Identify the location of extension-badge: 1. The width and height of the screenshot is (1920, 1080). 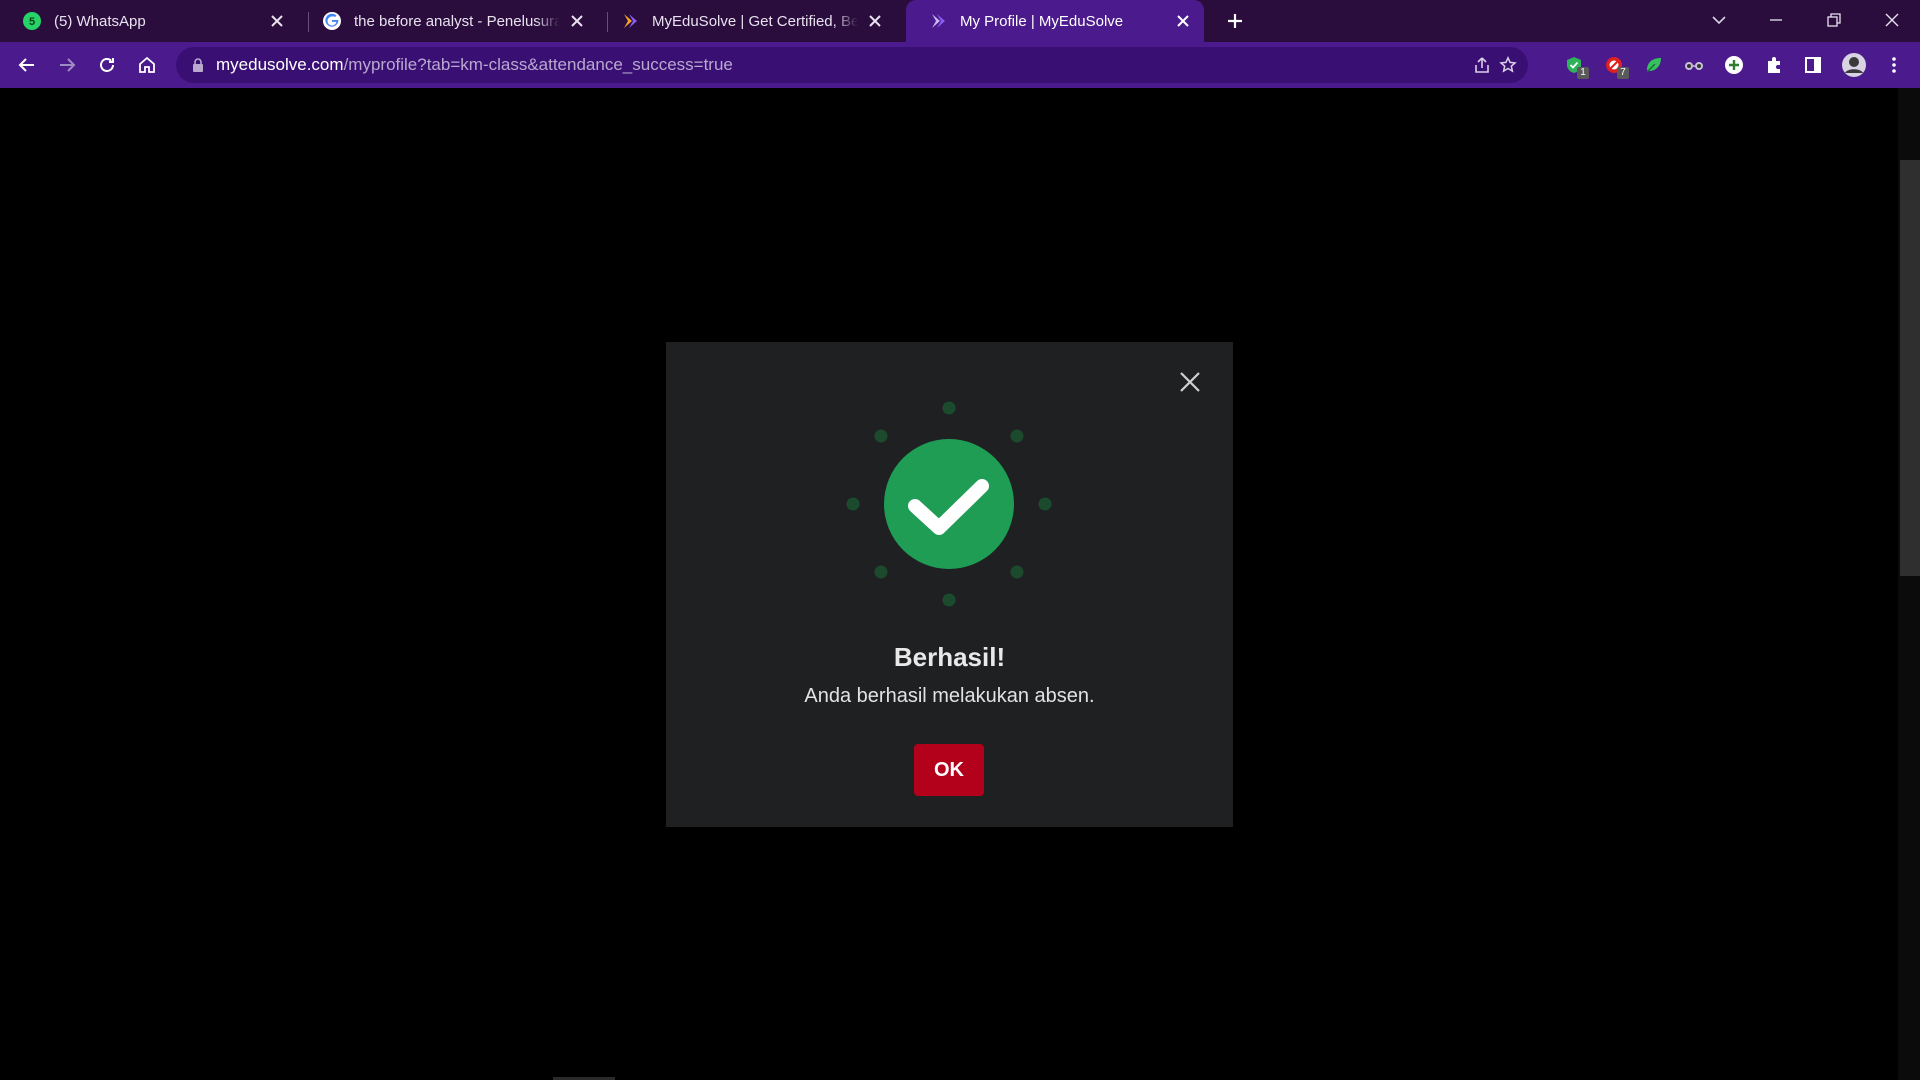
(1583, 73).